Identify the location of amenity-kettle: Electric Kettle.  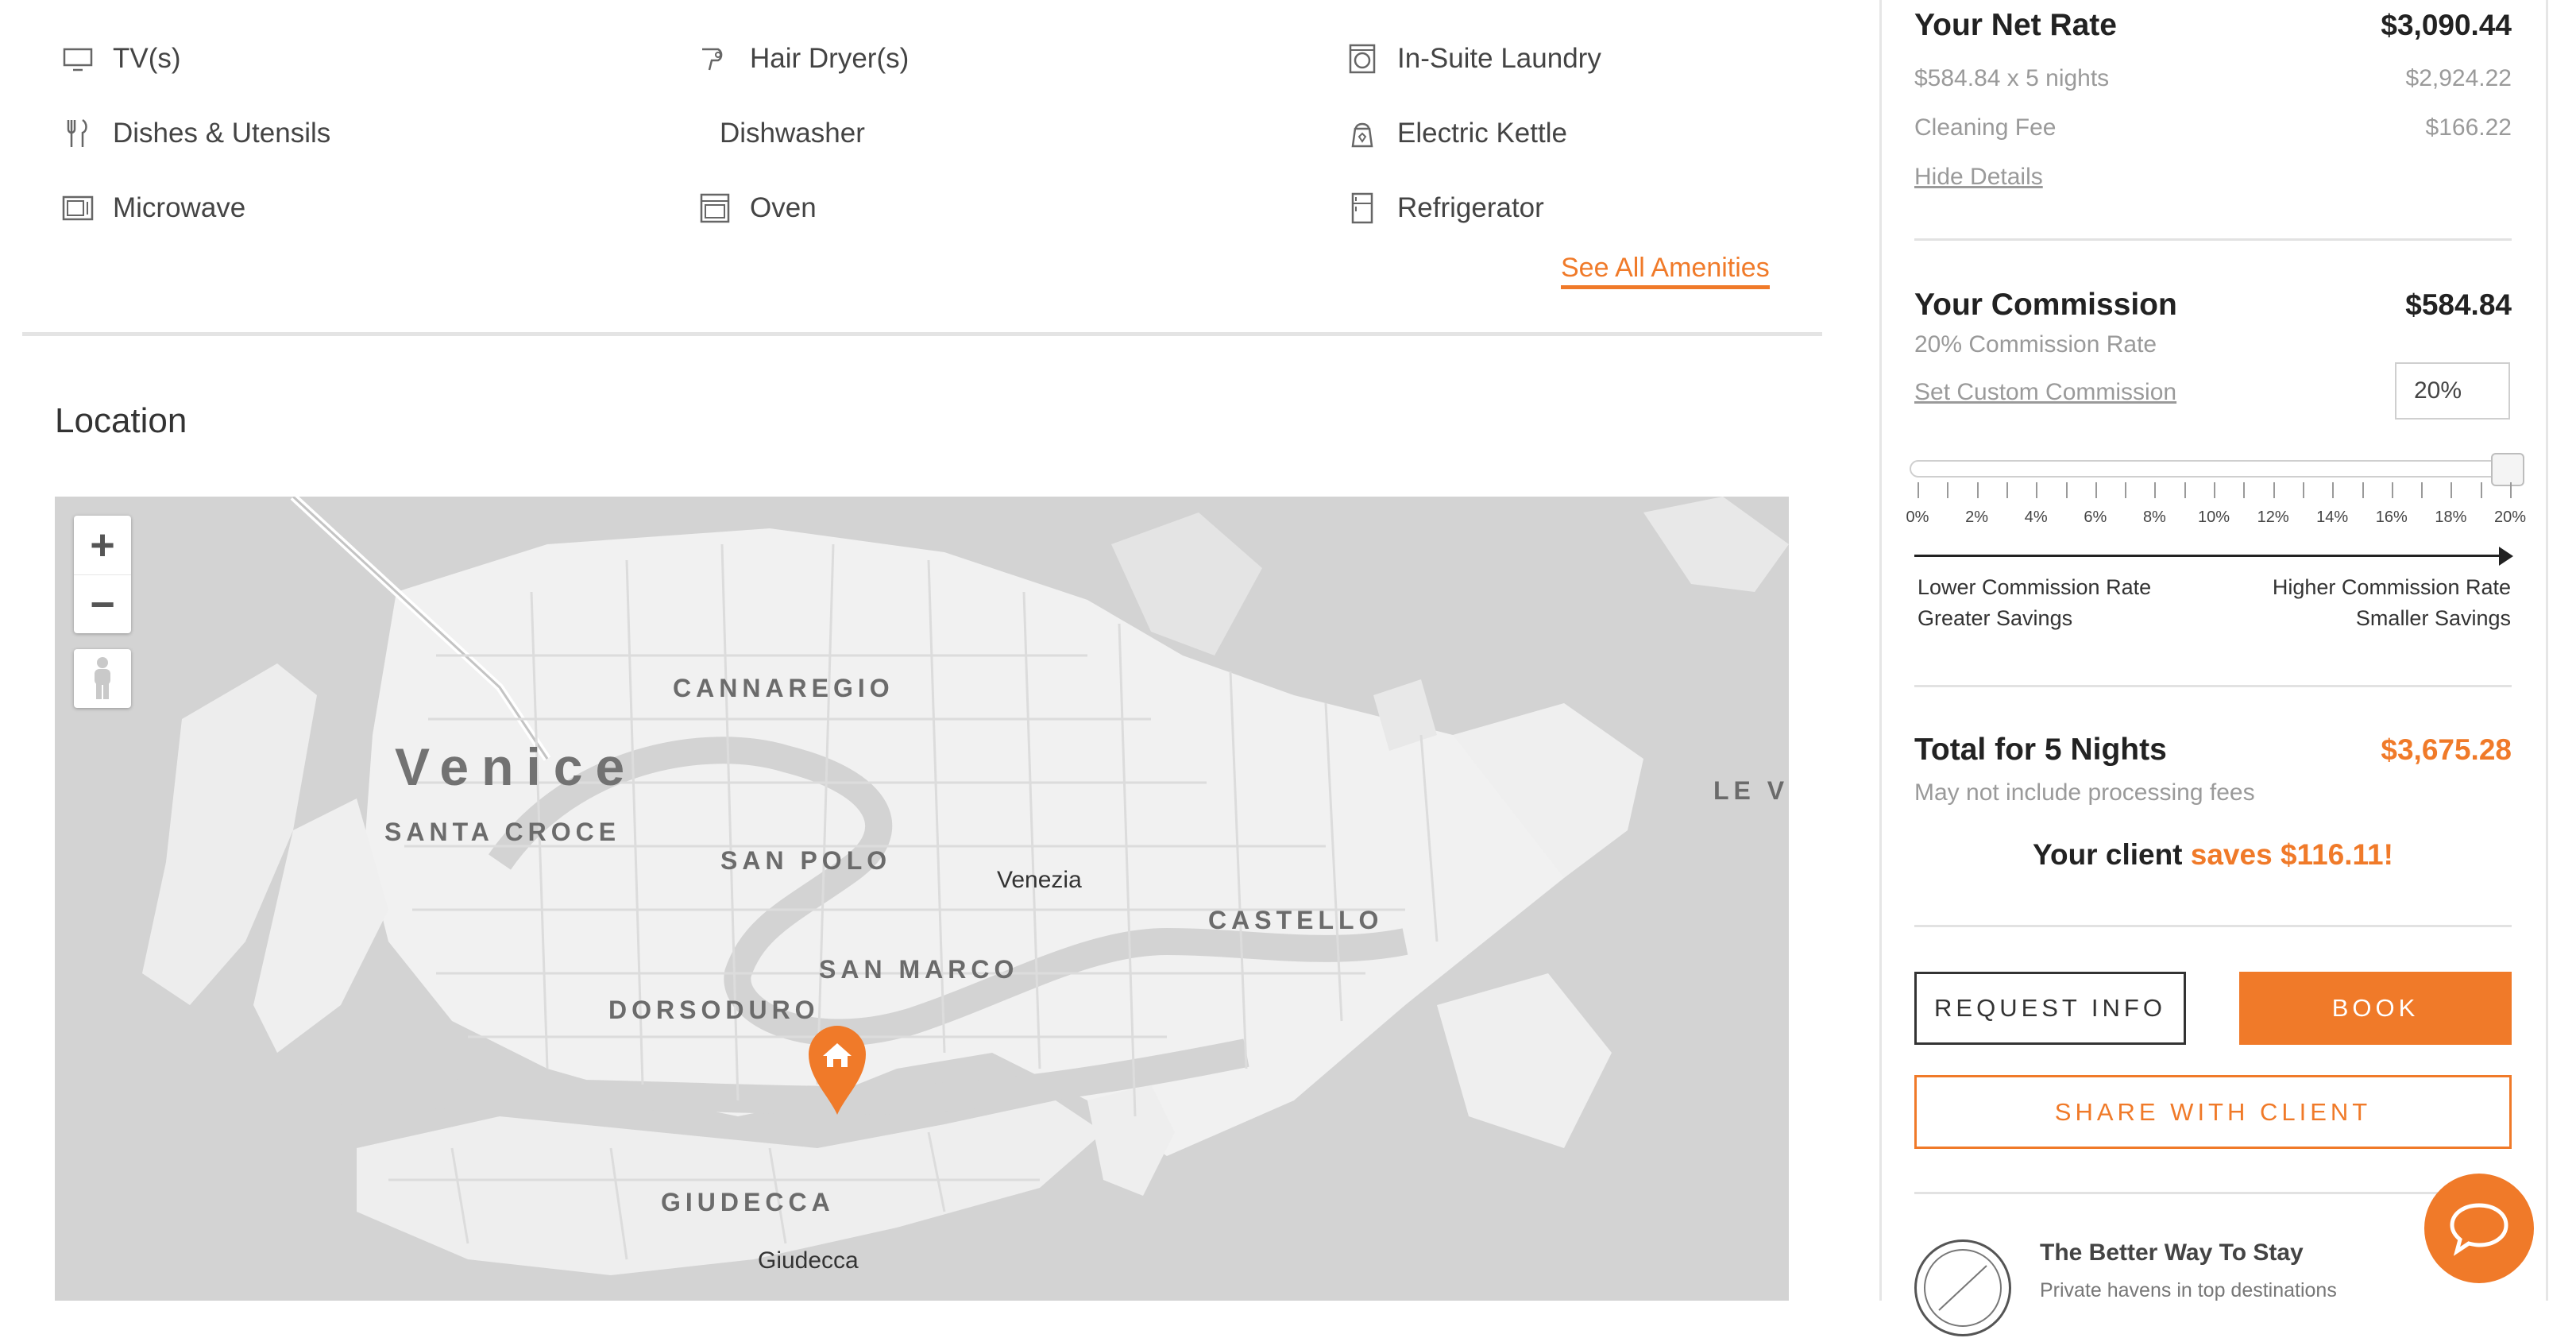
(1456, 133).